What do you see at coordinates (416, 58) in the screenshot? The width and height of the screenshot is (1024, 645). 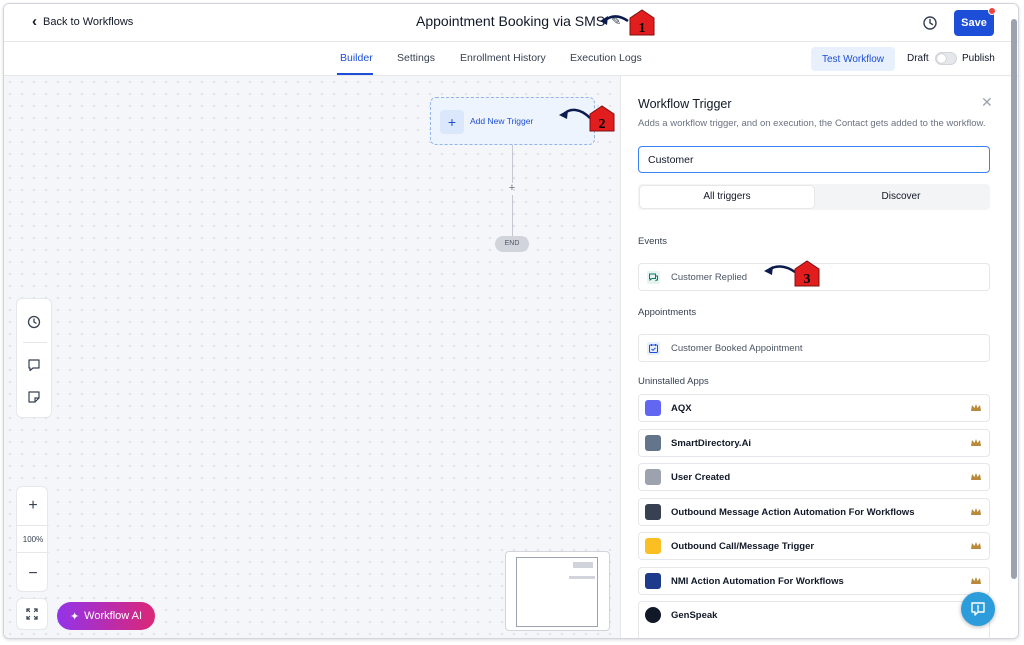 I see `tab-settings: Settings` at bounding box center [416, 58].